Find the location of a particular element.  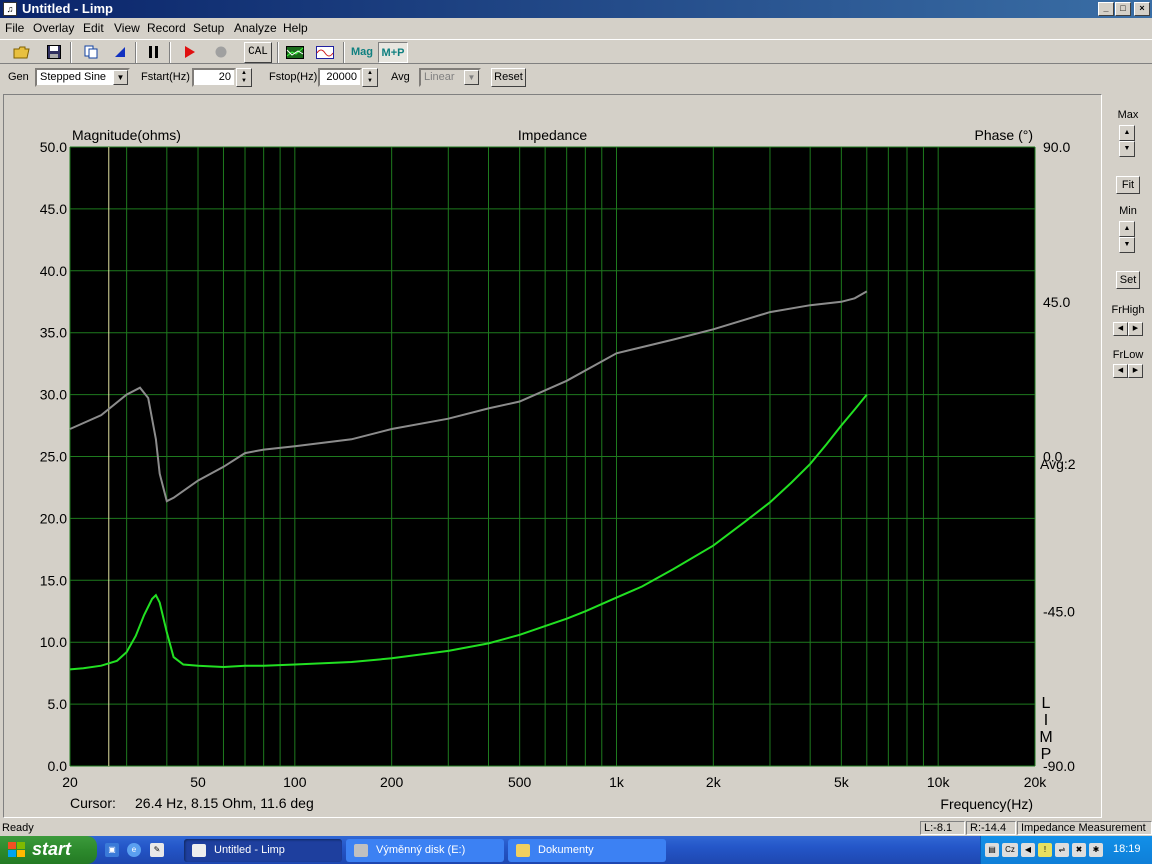

y-tick-label: 0.0 is located at coordinates (58, 766).